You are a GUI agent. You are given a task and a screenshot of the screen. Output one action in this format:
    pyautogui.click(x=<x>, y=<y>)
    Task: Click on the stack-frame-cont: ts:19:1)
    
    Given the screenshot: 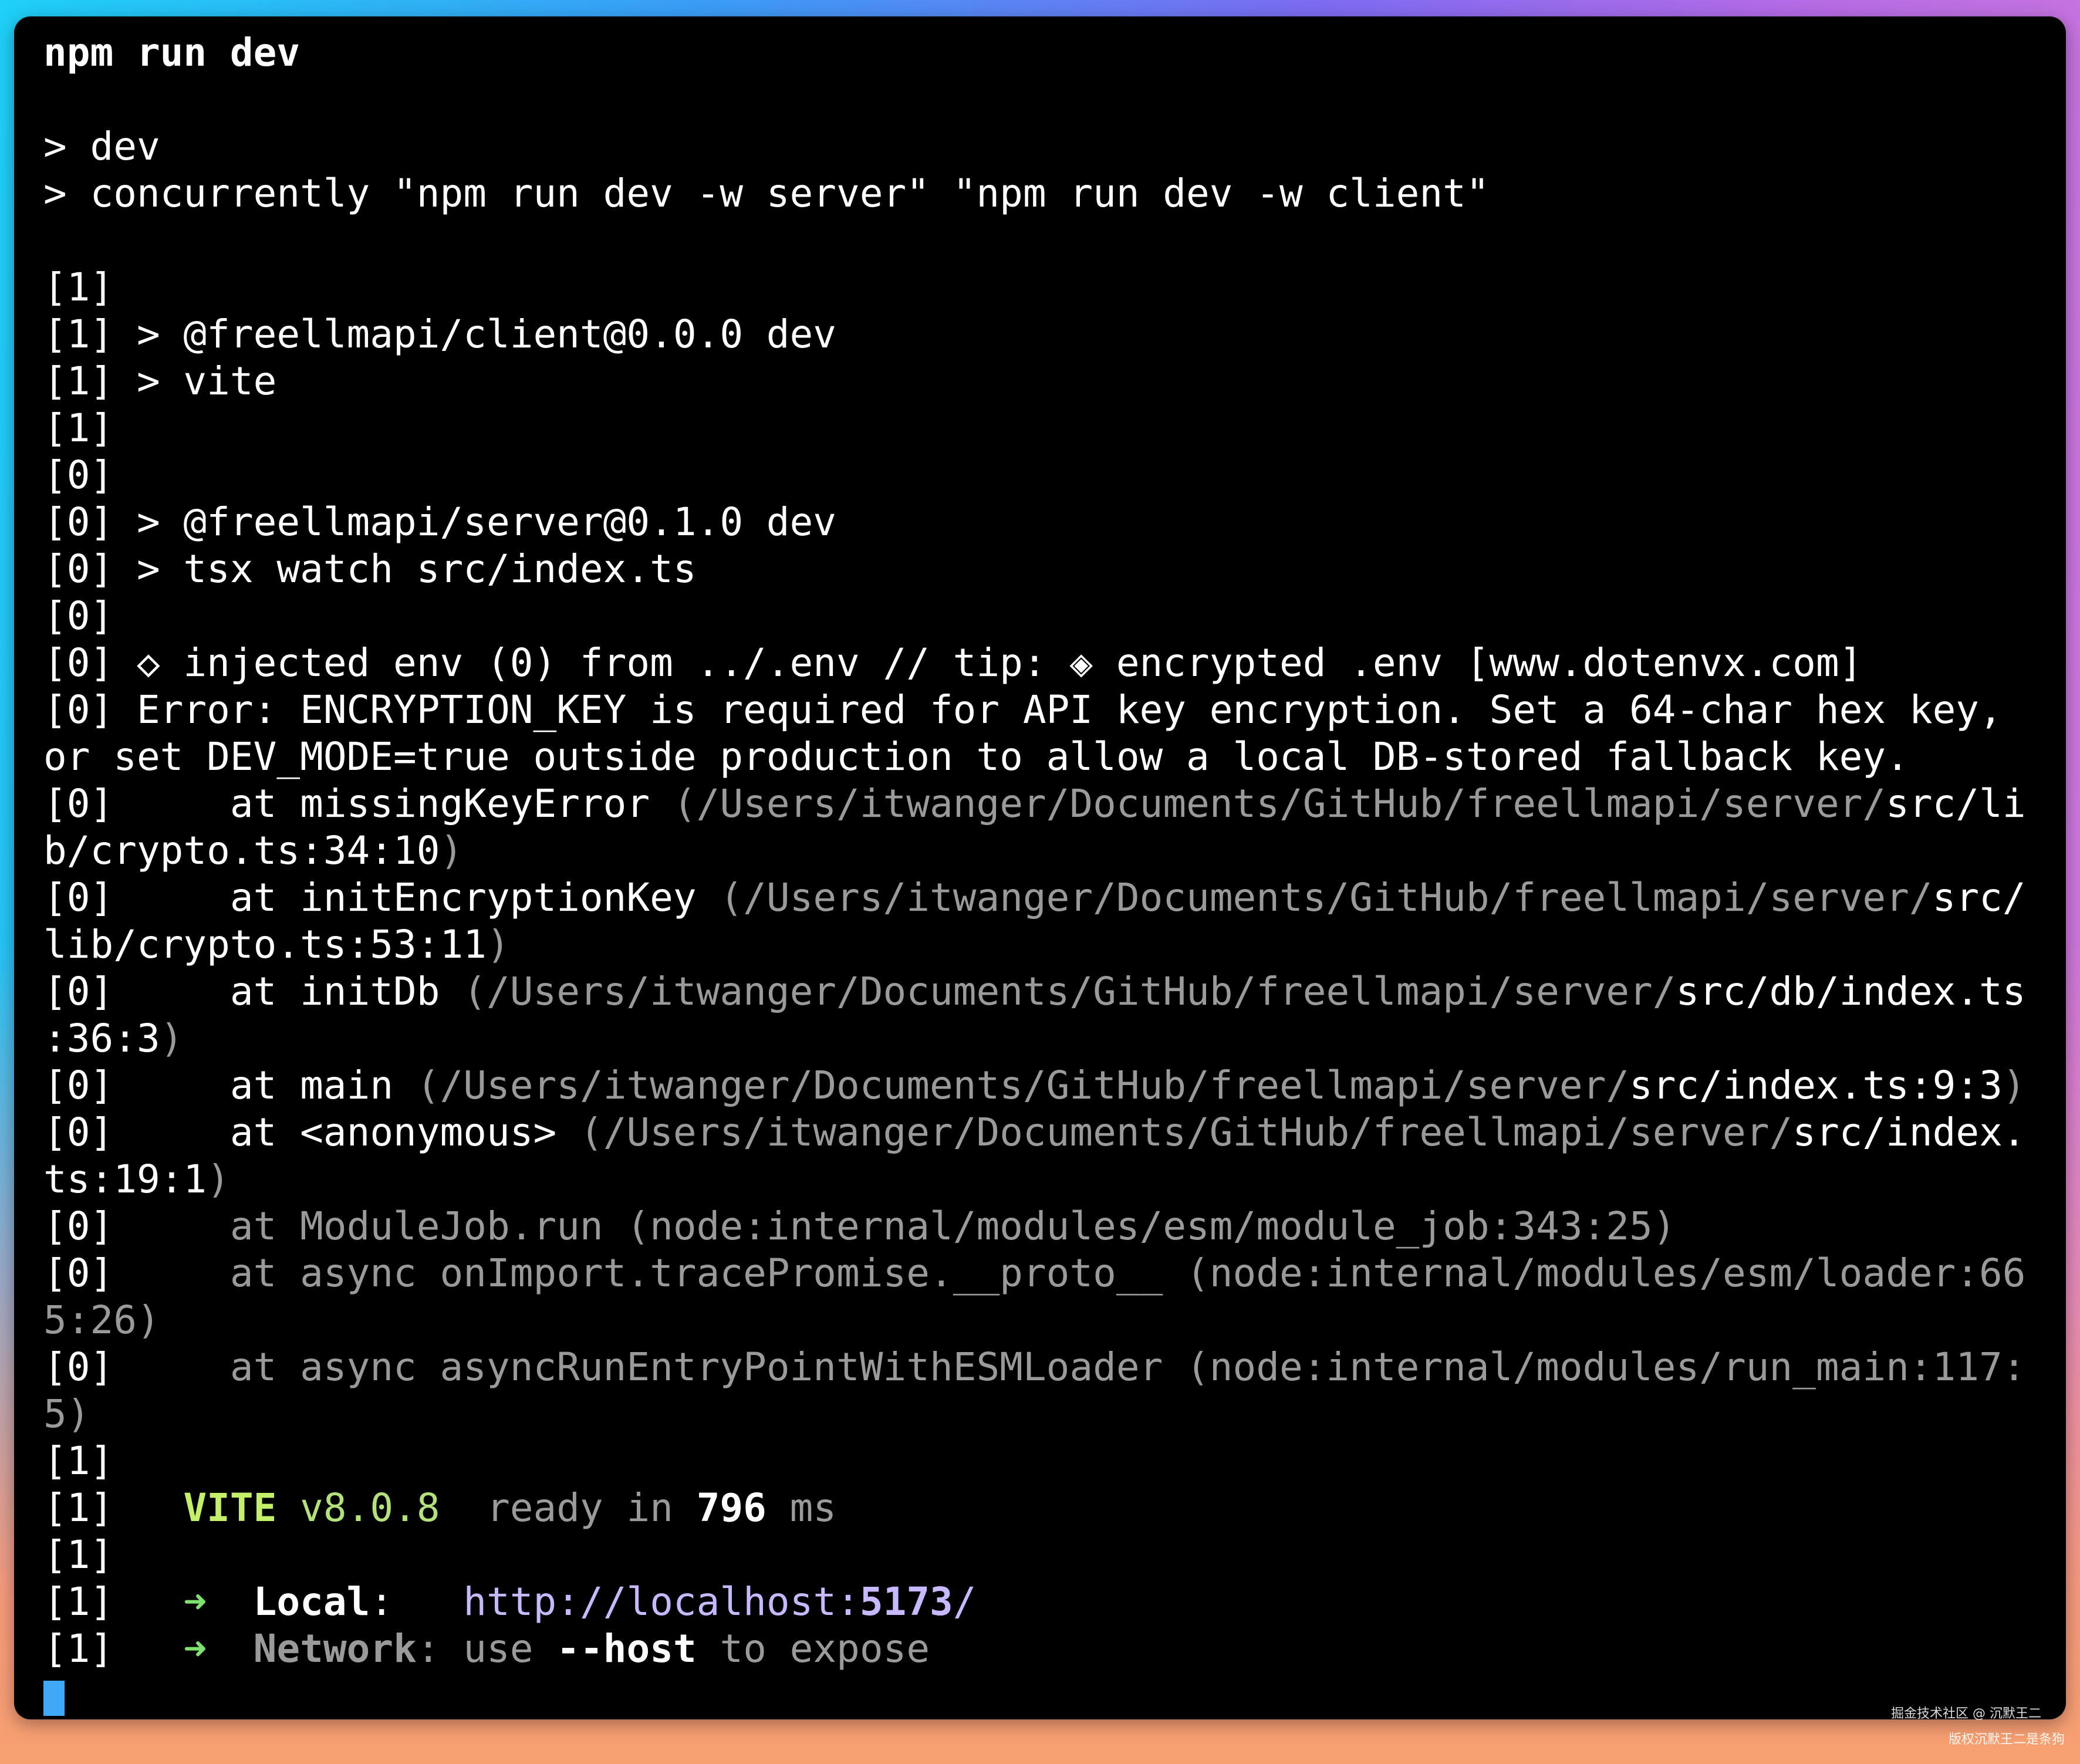 What is the action you would take?
    pyautogui.click(x=136, y=1179)
    